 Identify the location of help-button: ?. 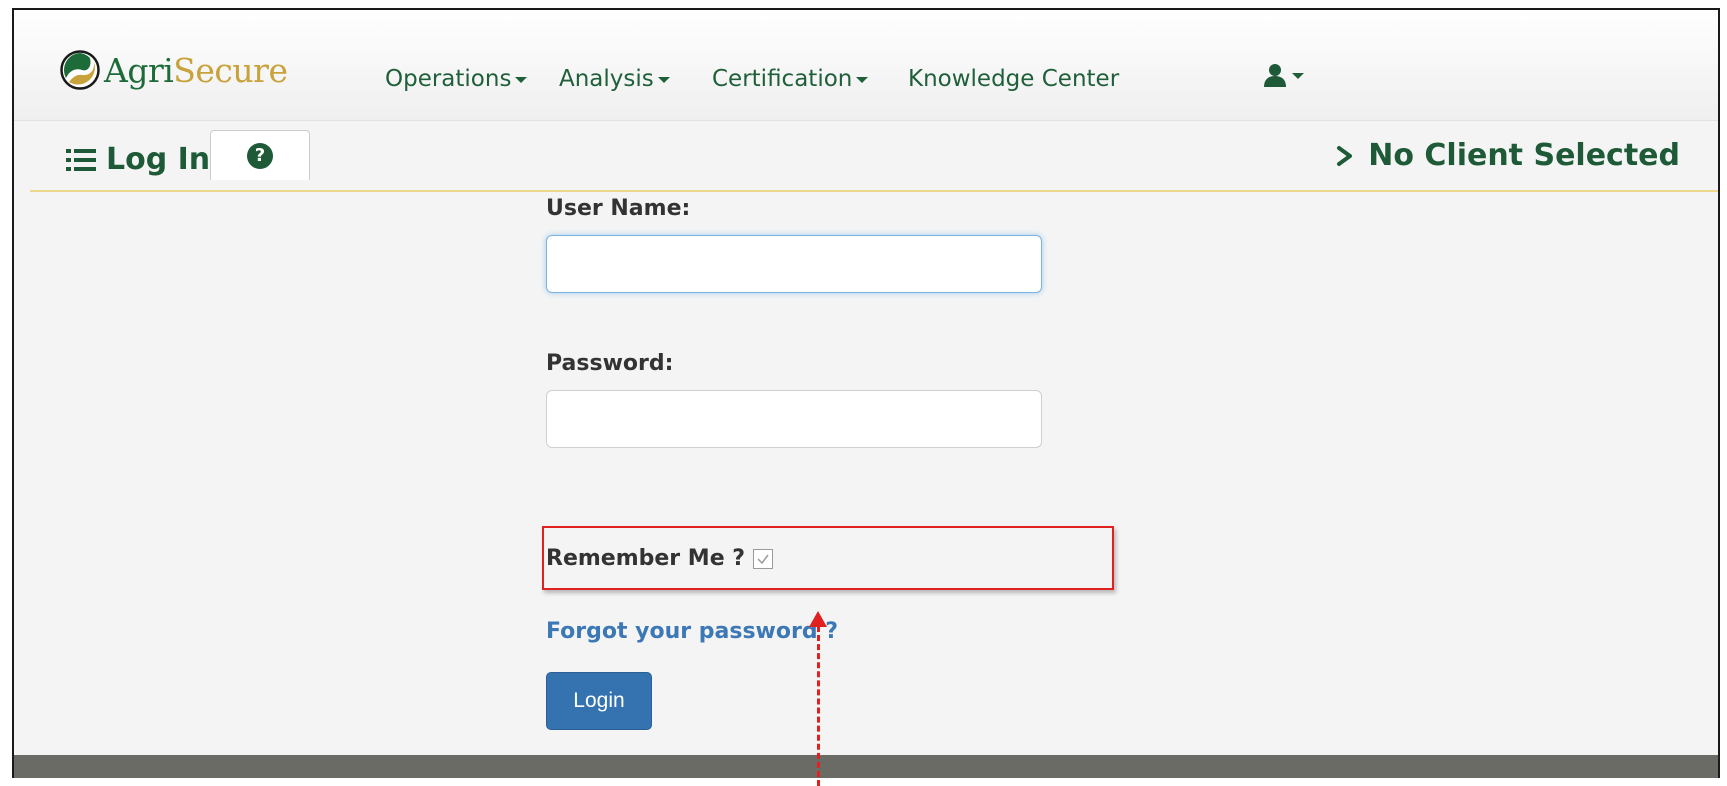
(260, 155).